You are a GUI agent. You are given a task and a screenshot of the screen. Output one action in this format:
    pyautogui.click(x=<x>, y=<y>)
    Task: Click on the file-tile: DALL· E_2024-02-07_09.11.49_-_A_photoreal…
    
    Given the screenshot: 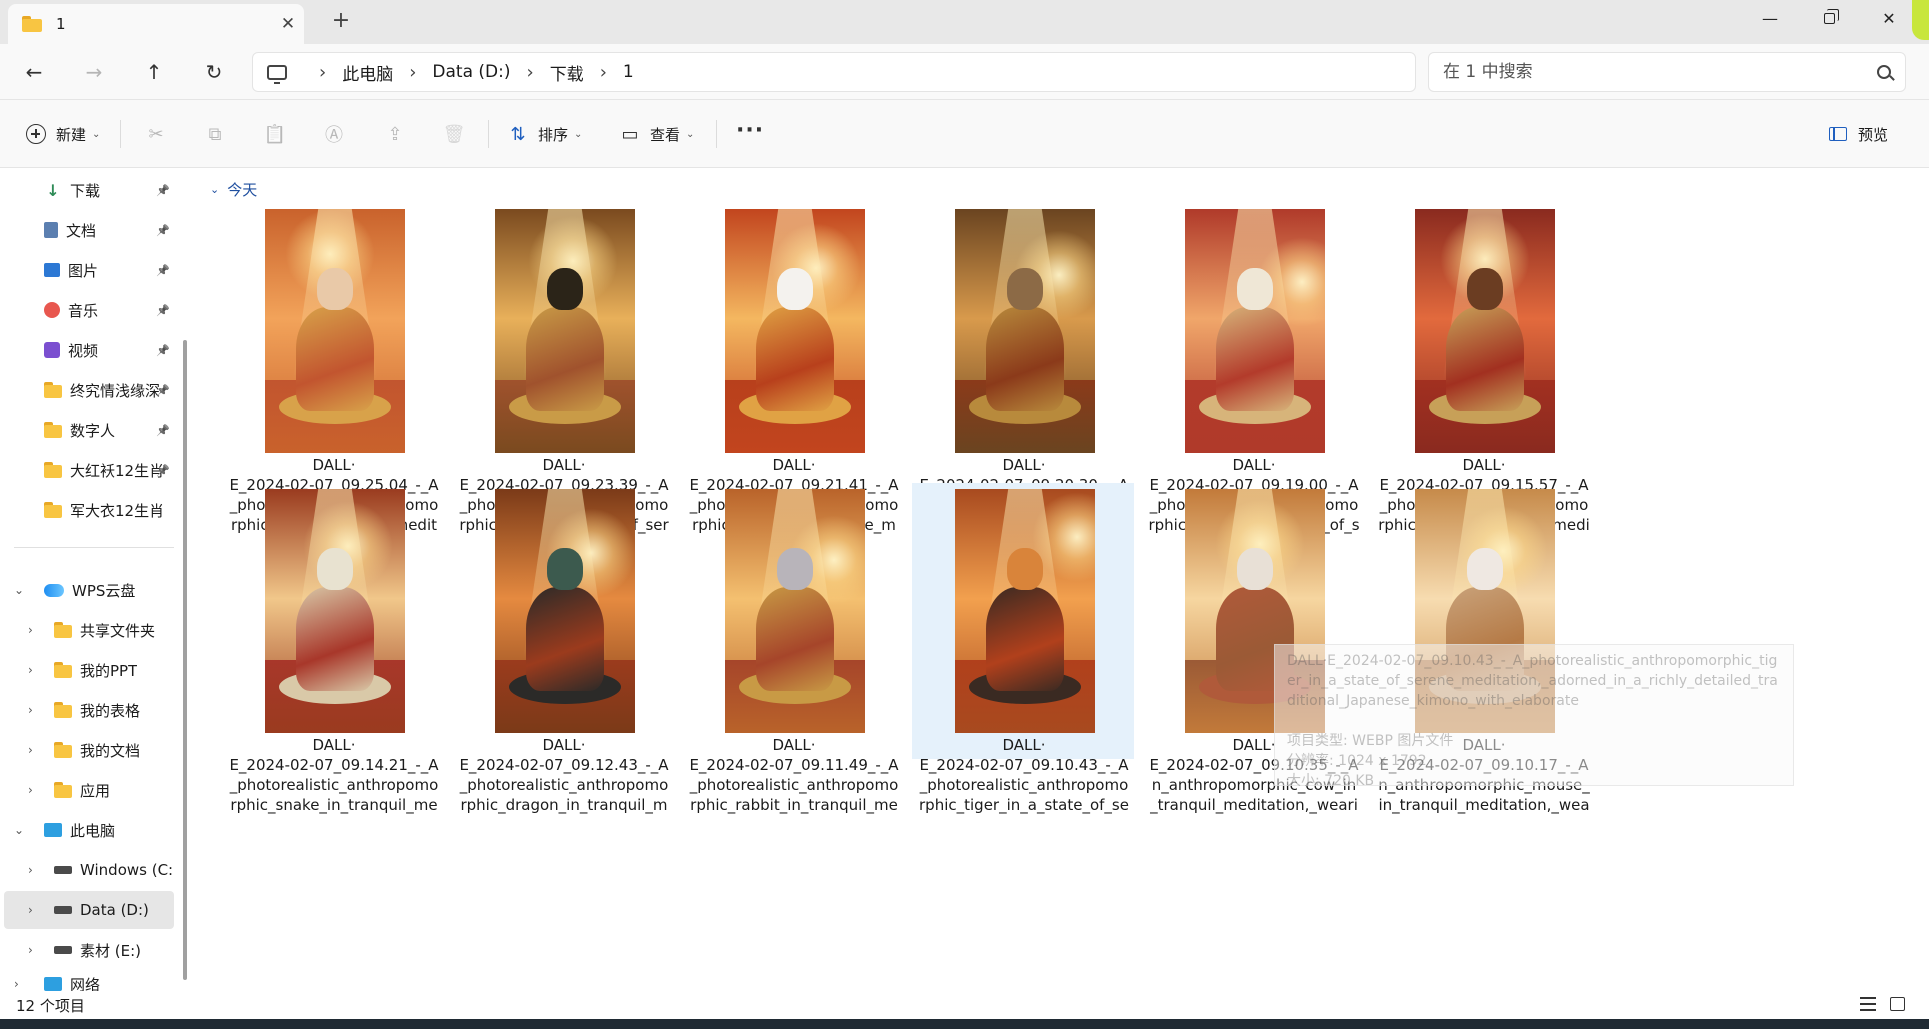 What is the action you would take?
    pyautogui.click(x=793, y=648)
    